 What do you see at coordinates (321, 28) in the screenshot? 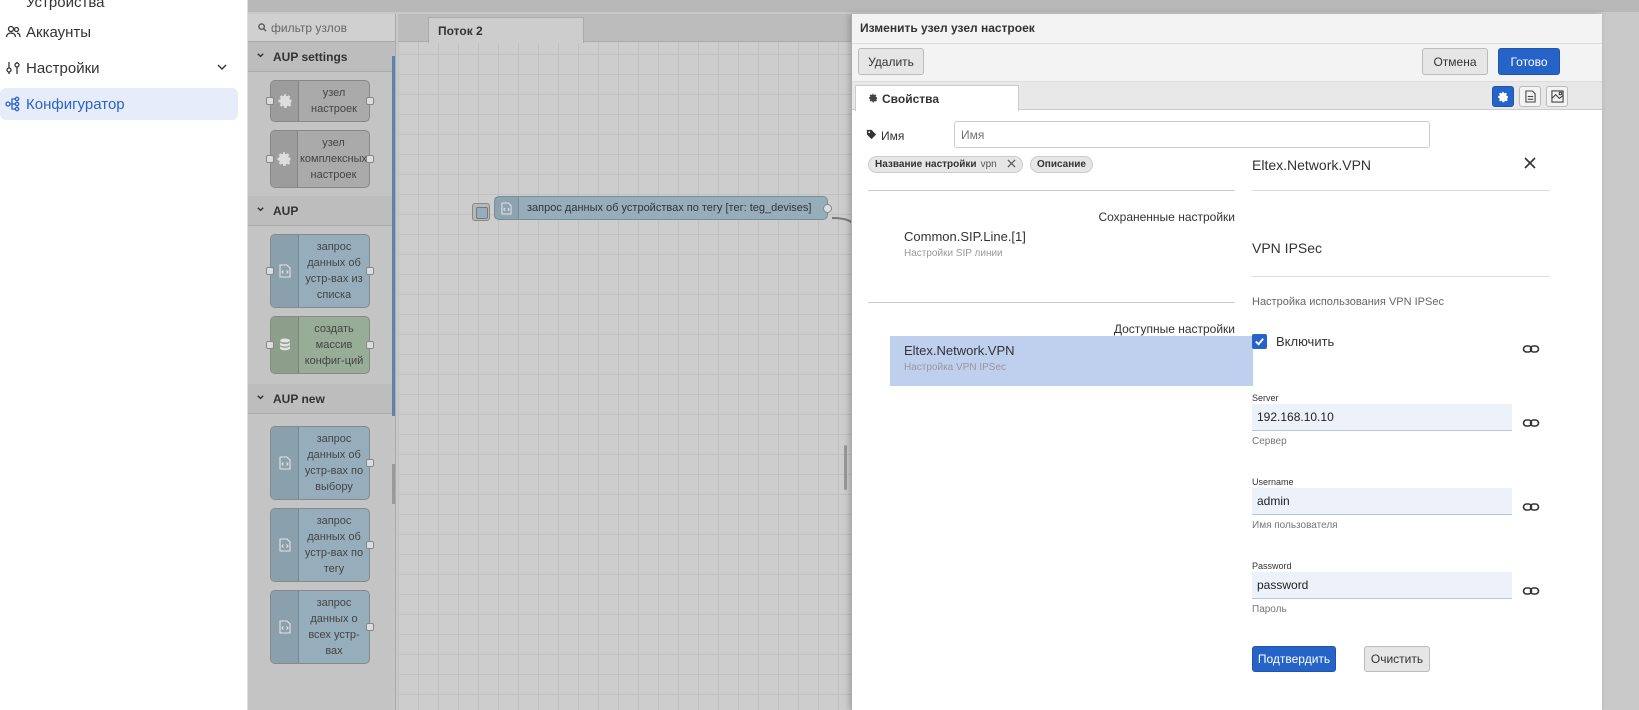
I see `palette-search-input: фильтр узлов` at bounding box center [321, 28].